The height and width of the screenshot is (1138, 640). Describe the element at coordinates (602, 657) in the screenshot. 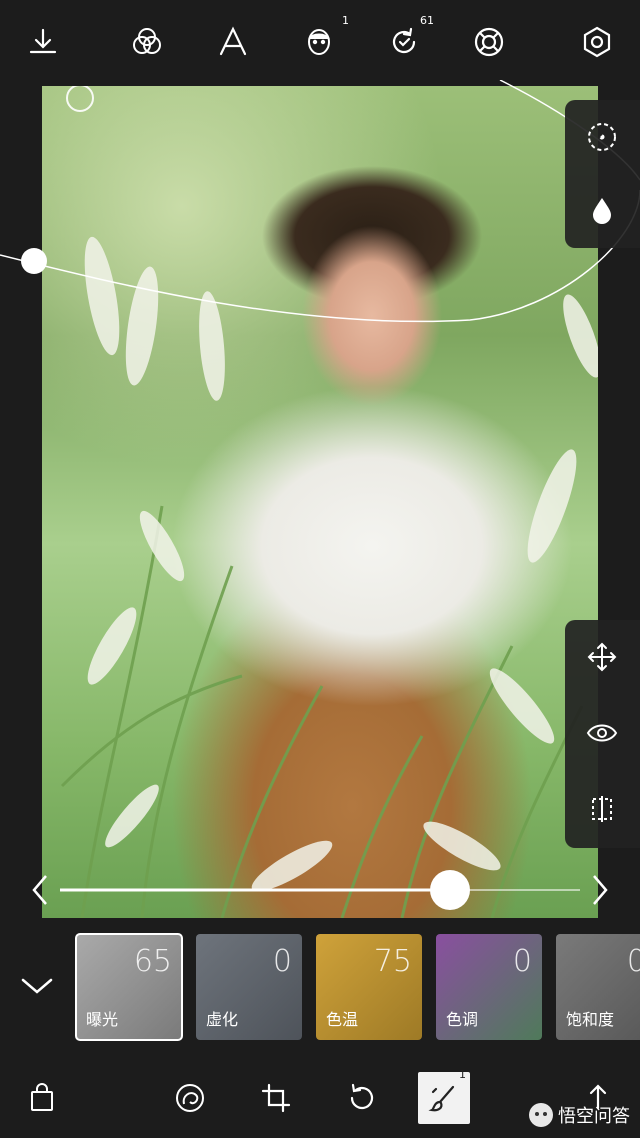

I see `move-icon` at that location.